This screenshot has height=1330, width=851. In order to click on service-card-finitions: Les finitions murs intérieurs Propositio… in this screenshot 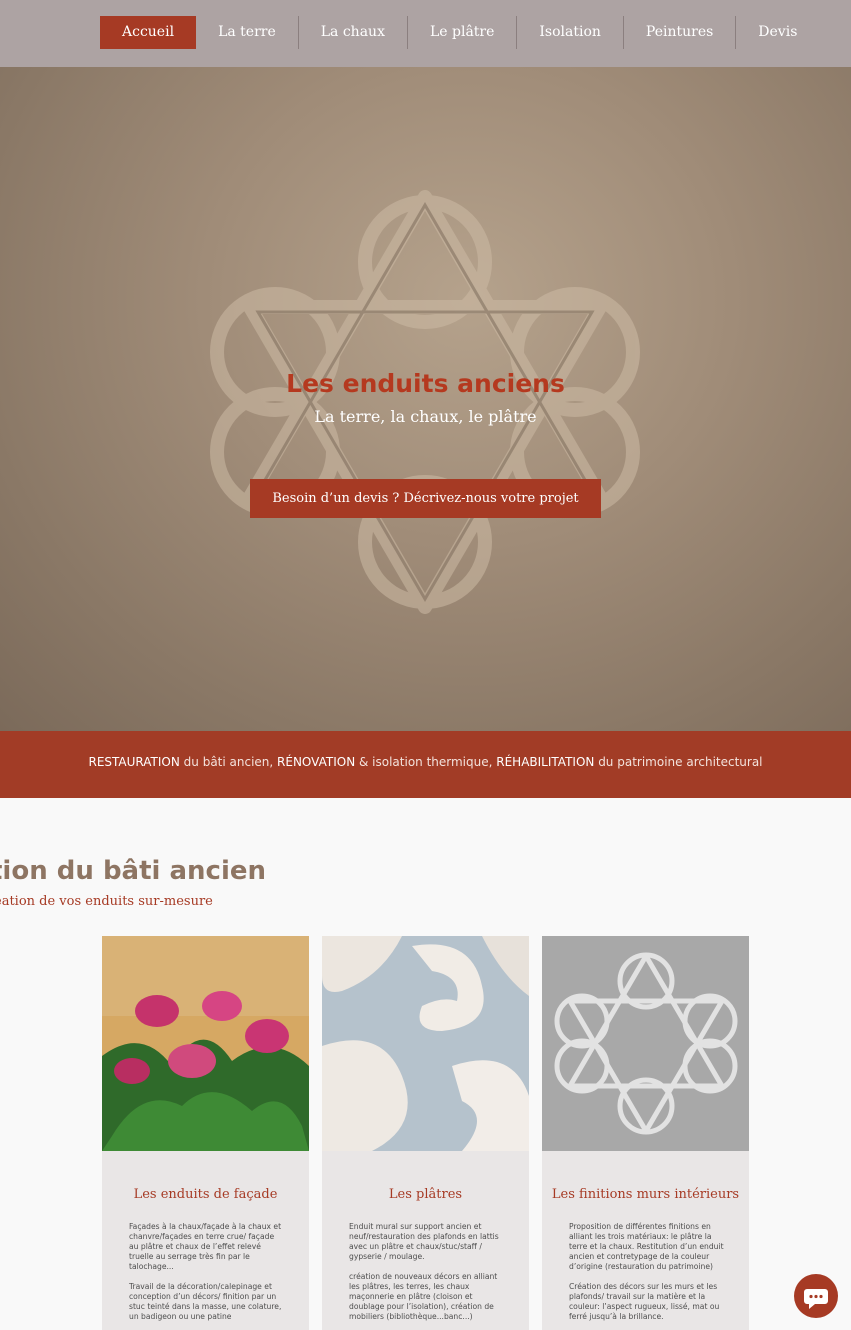, I will do `click(645, 1133)`.